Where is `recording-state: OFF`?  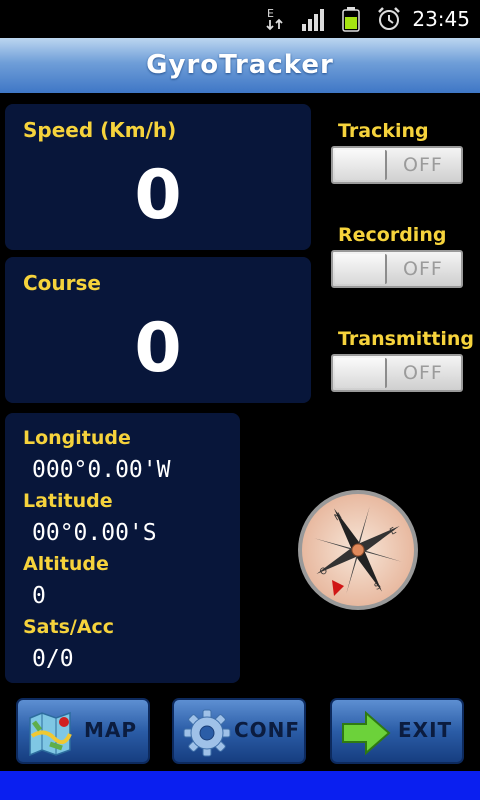 recording-state: OFF is located at coordinates (423, 269).